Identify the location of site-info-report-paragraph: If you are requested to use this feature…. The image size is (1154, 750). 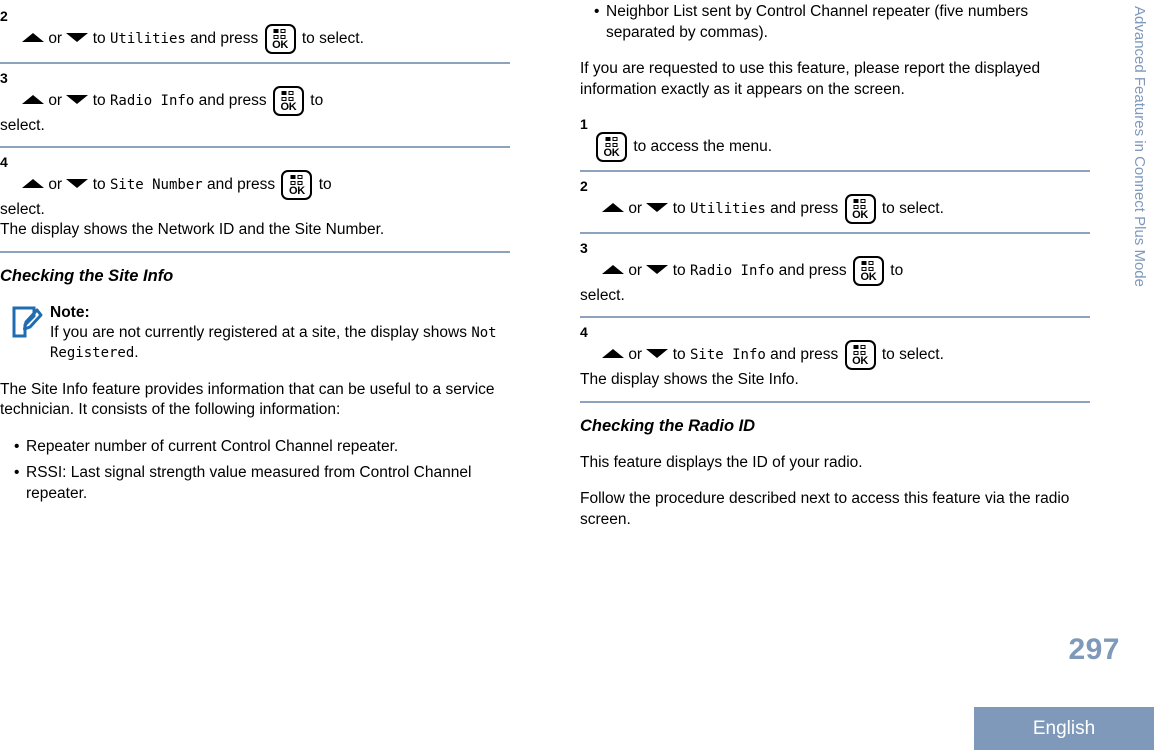
(810, 79).